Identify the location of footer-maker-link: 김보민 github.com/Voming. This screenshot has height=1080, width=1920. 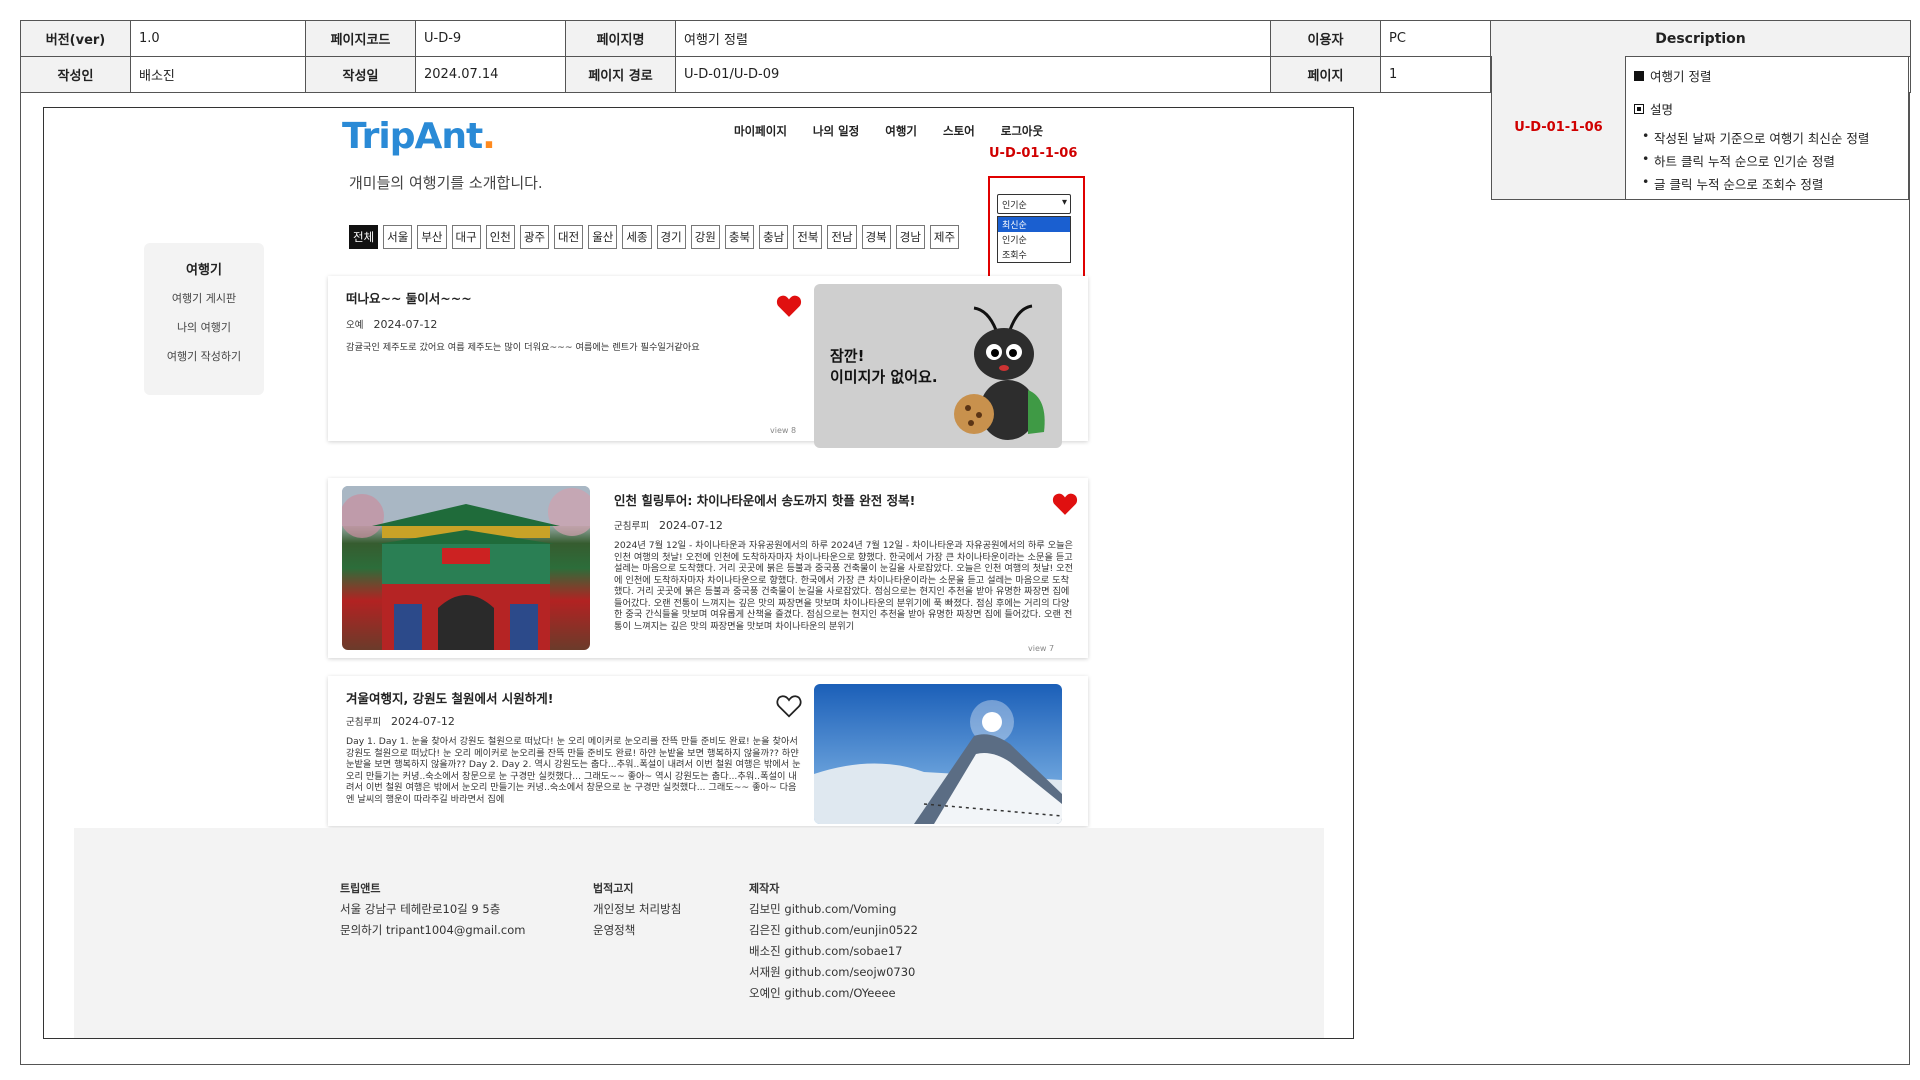
(833, 909).